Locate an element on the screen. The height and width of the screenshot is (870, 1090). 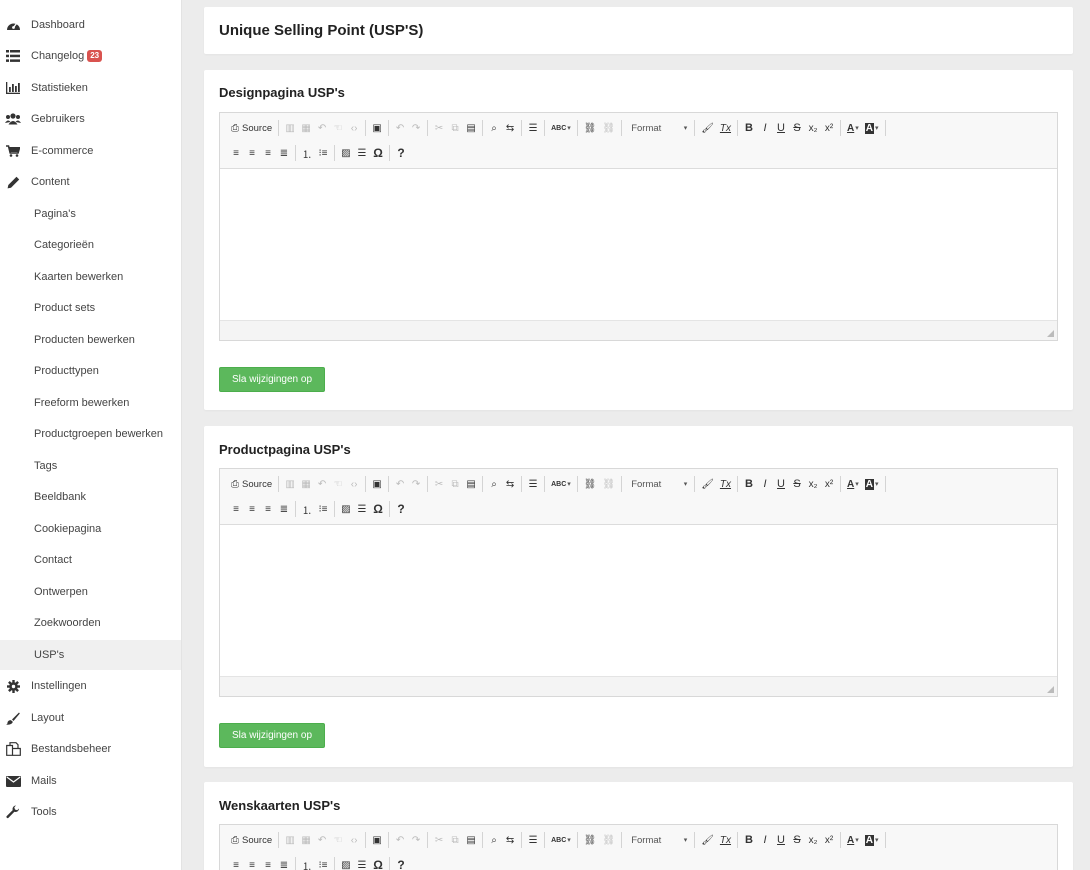
spellcheck-button: ABC ▾ is located at coordinates (561, 840).